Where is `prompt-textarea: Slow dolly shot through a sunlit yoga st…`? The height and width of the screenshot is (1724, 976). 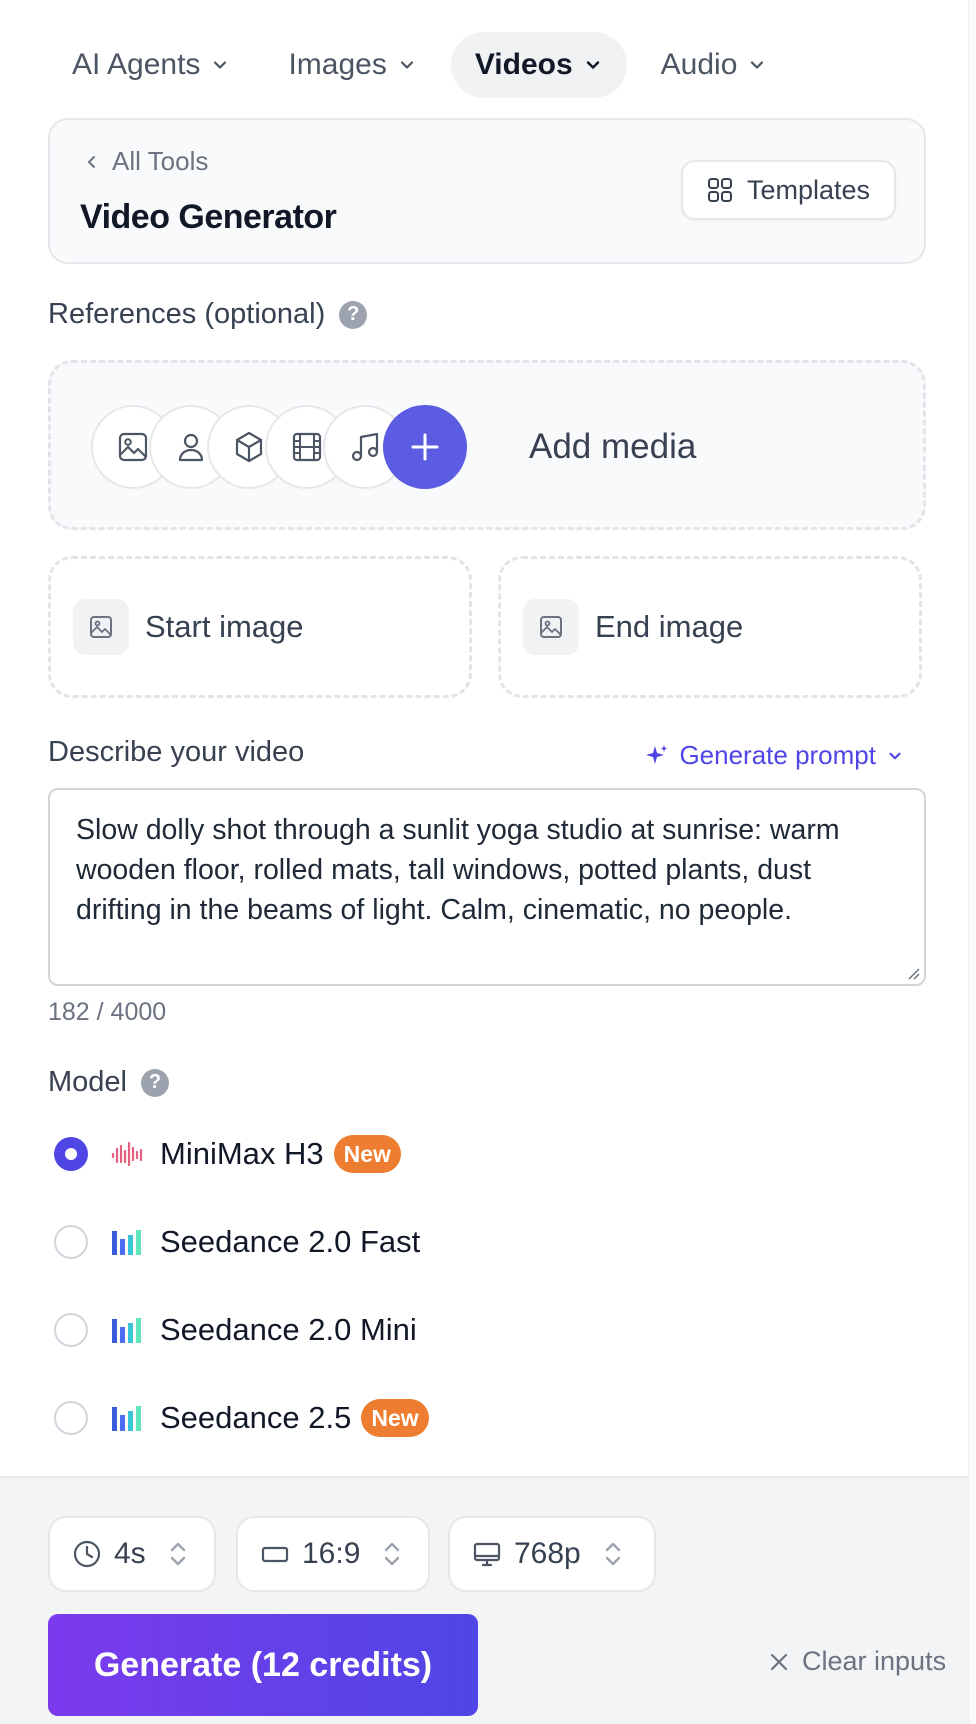
prompt-textarea: Slow dolly shot through a sunlit yoga st… is located at coordinates (487, 887).